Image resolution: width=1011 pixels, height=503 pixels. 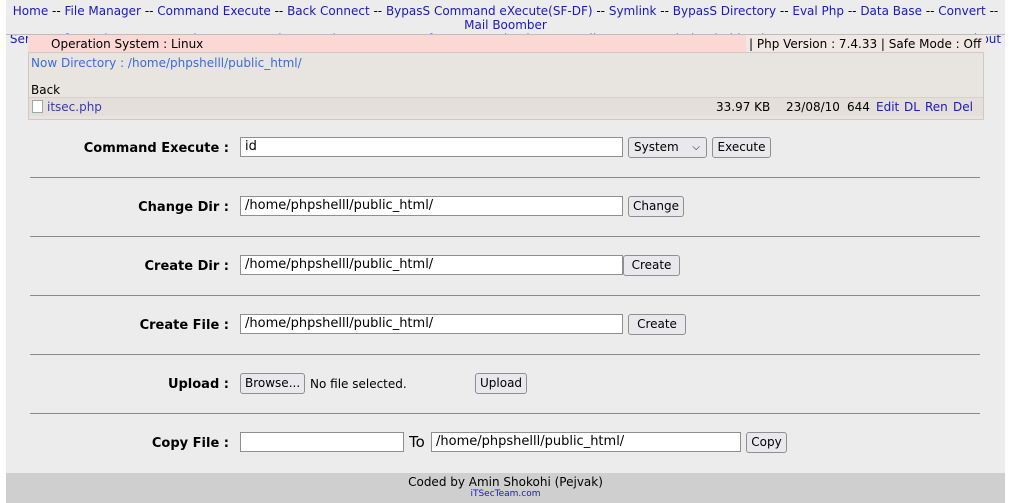 What do you see at coordinates (37, 106) in the screenshot?
I see `file-icon` at bounding box center [37, 106].